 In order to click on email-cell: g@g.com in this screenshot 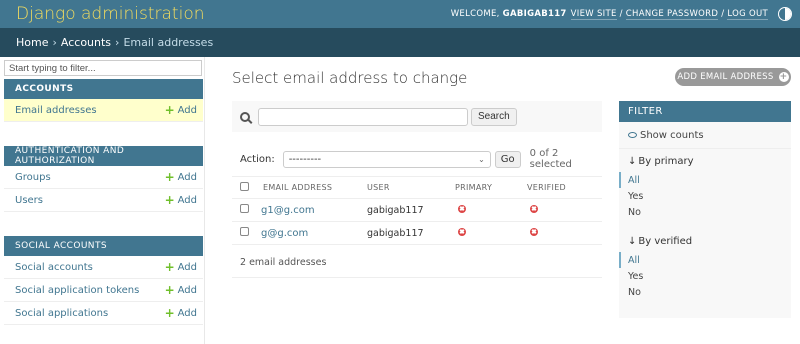, I will do `click(309, 233)`.